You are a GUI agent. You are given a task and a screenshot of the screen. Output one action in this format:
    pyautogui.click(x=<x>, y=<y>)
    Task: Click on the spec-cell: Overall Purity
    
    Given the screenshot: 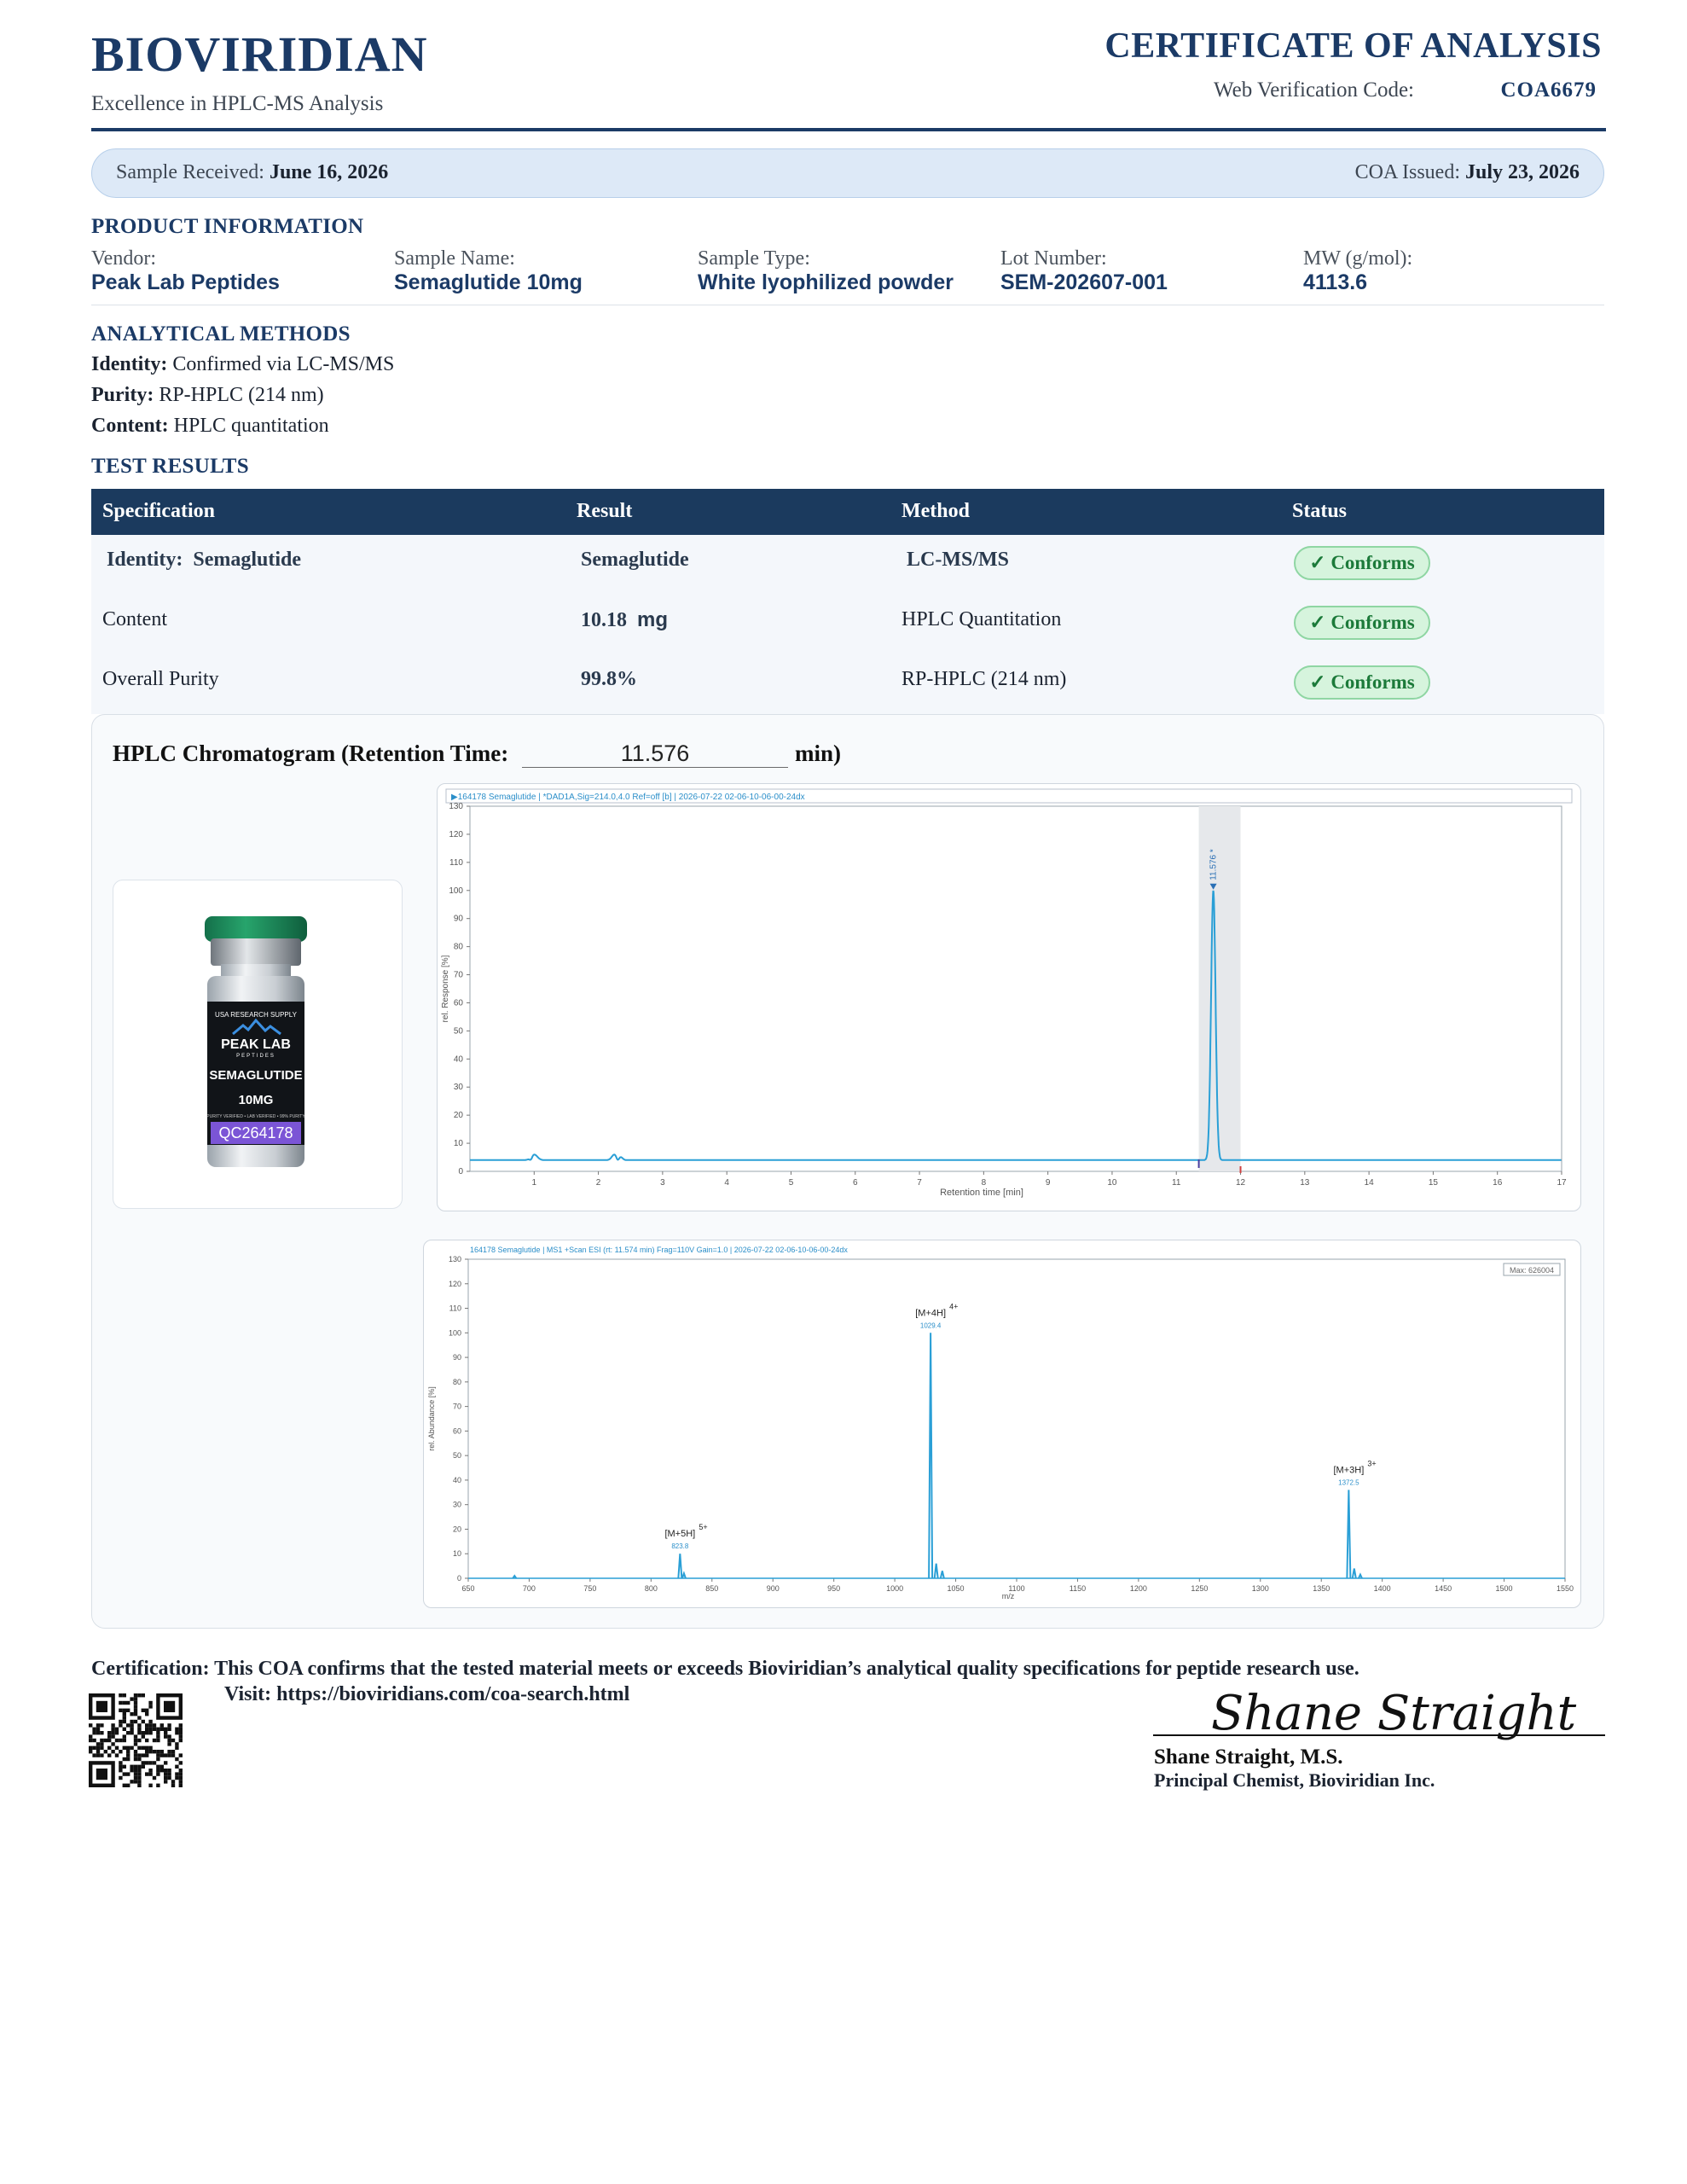 What is the action you would take?
    pyautogui.click(x=160, y=679)
    